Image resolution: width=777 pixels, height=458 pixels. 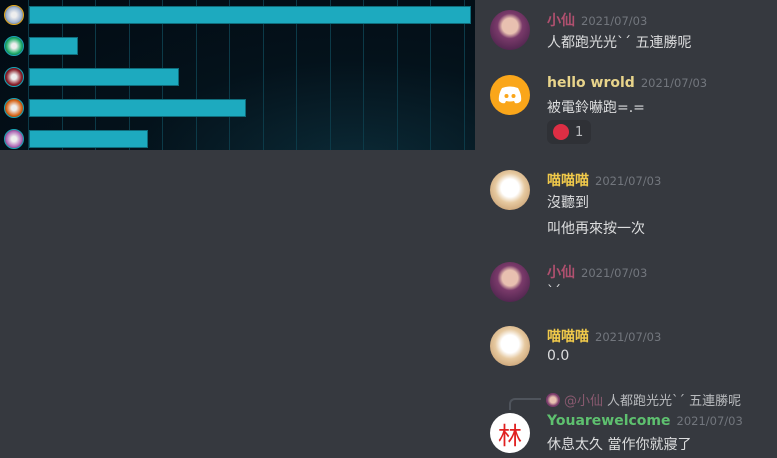 I want to click on reaction-button: 1, so click(x=569, y=132).